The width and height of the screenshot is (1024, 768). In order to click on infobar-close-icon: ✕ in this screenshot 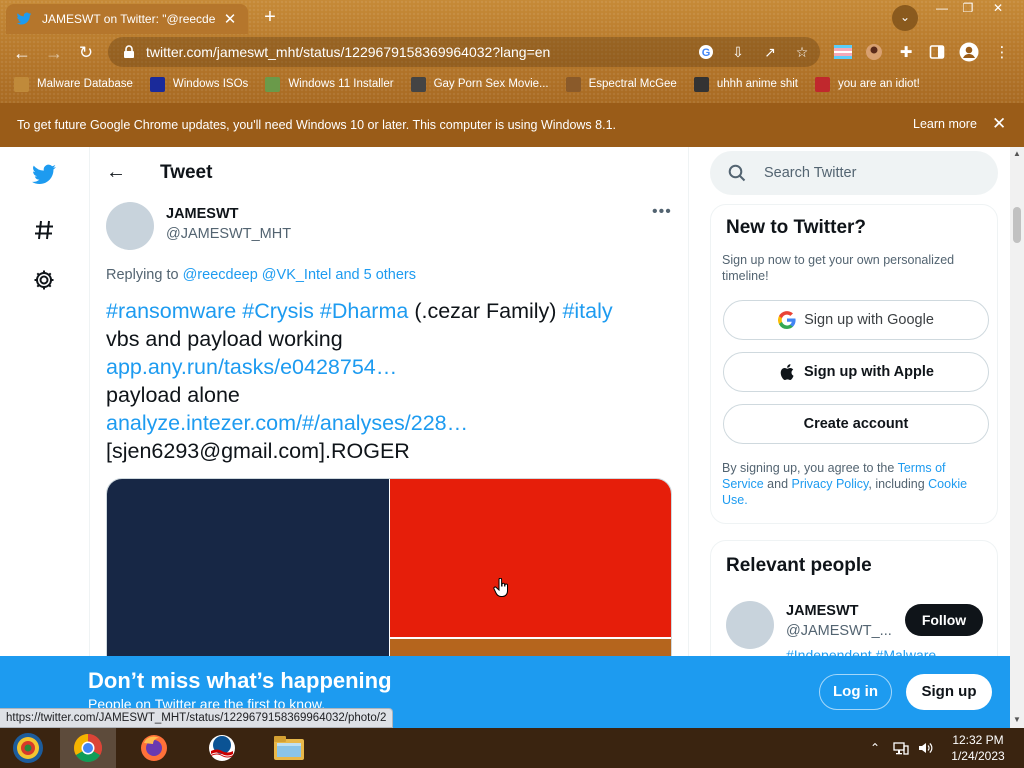, I will do `click(999, 124)`.